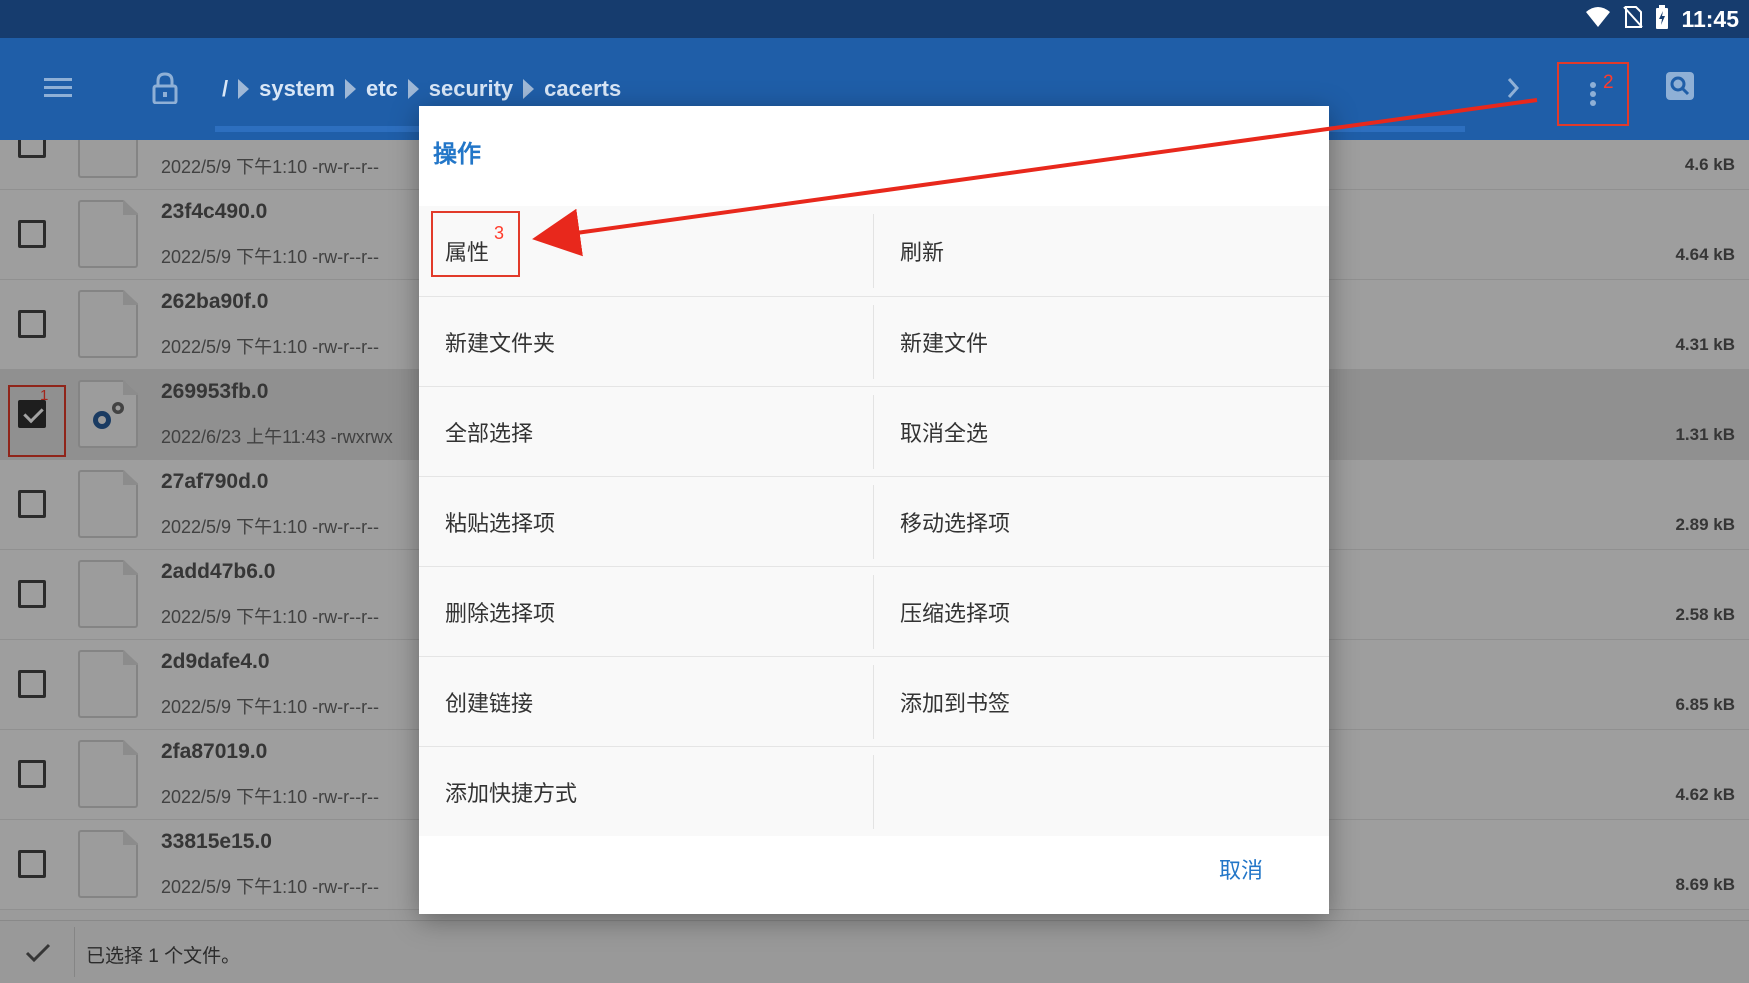 Image resolution: width=1749 pixels, height=983 pixels. I want to click on menu-item-label: 刷新, so click(922, 252).